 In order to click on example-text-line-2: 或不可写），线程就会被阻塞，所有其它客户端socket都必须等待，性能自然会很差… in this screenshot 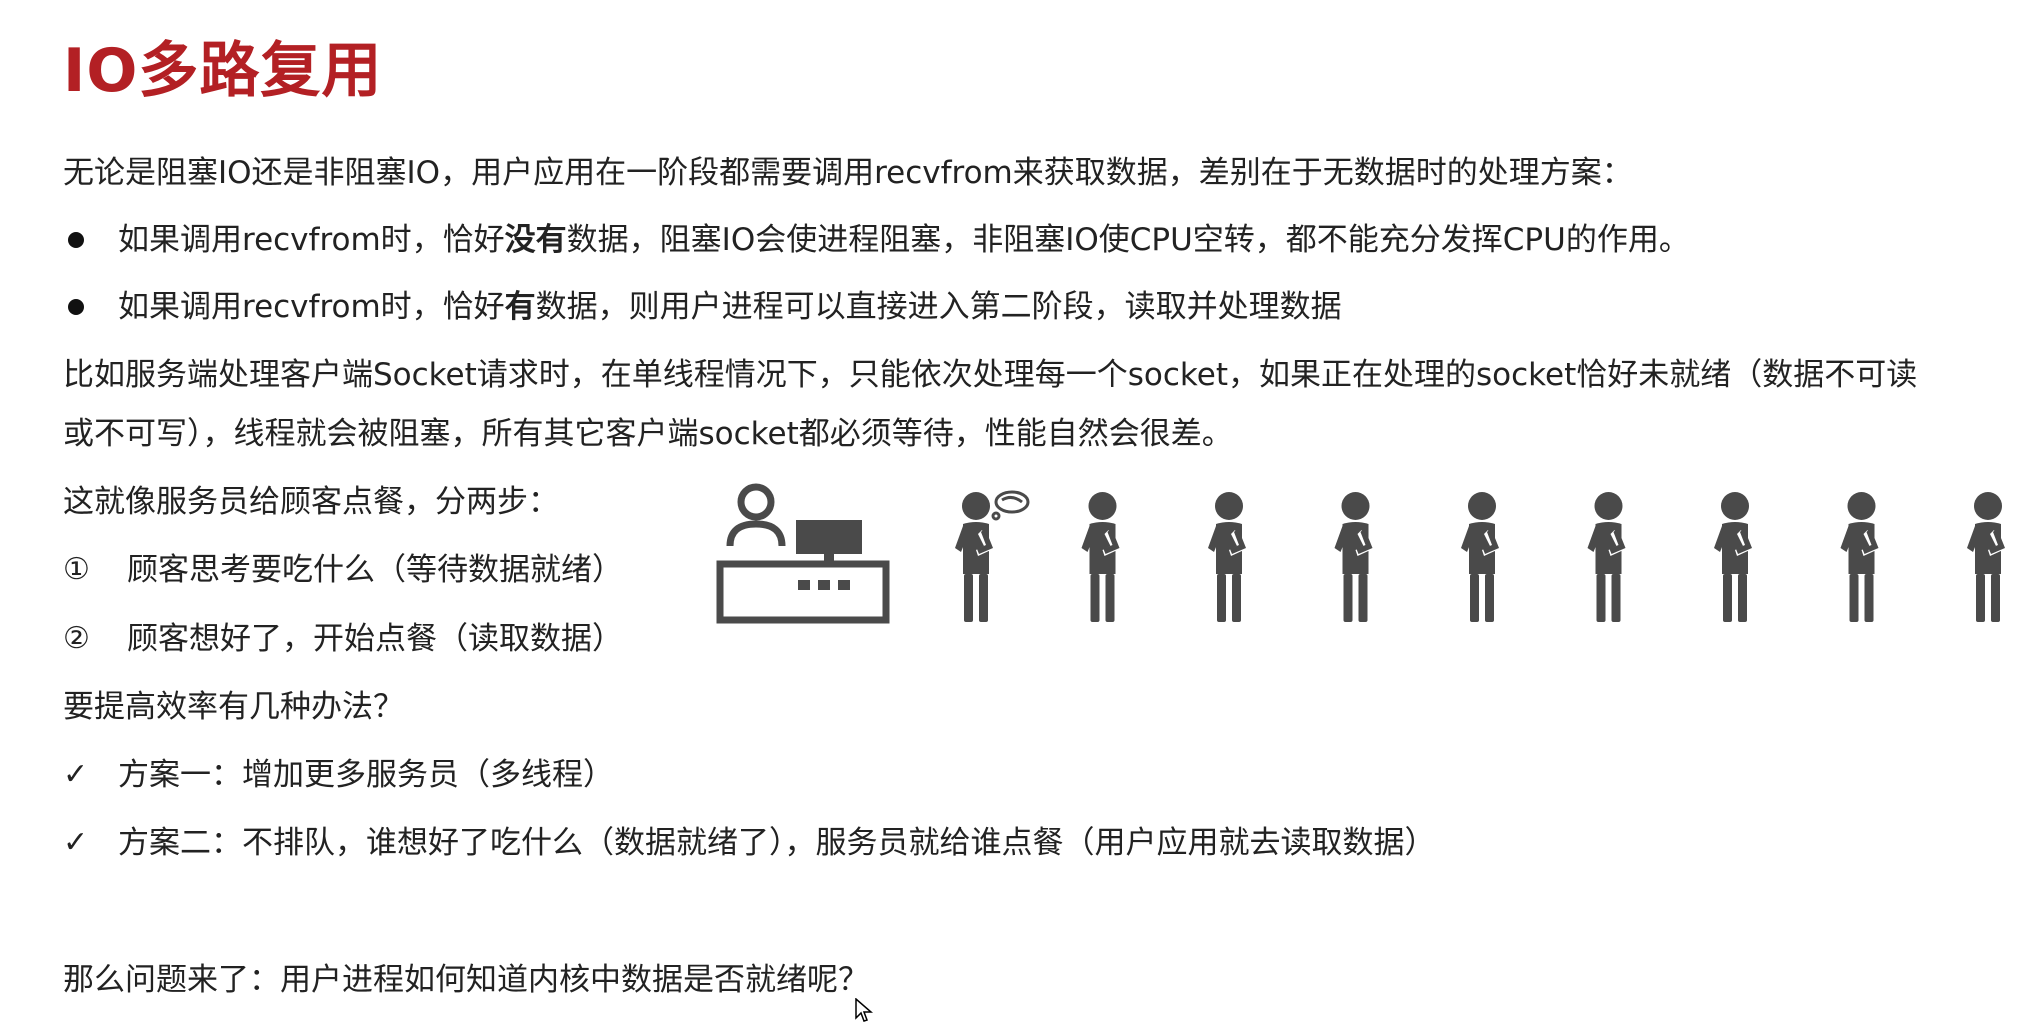, I will do `click(648, 434)`.